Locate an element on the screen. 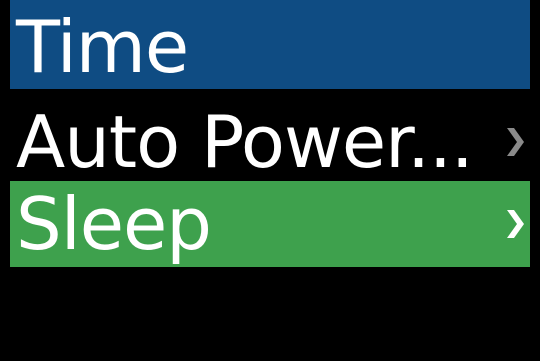 The image size is (540, 361). page-title: Time is located at coordinates (102, 47).